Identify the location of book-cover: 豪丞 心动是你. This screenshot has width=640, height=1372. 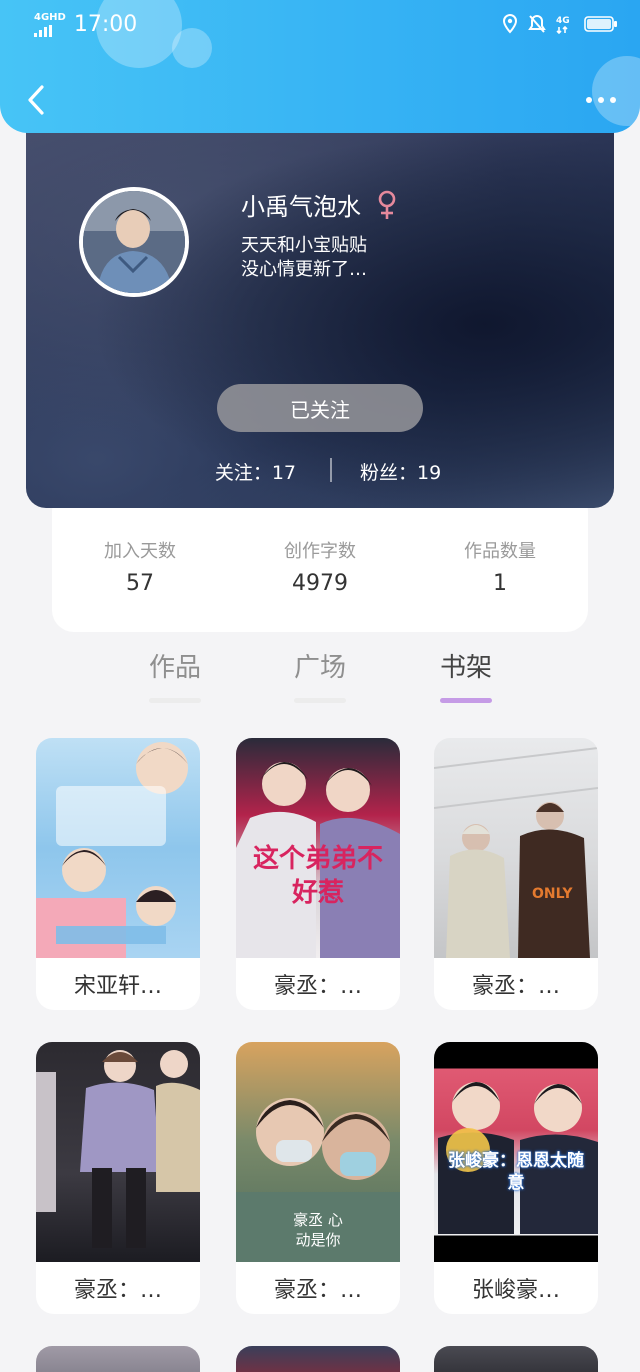
(318, 1152).